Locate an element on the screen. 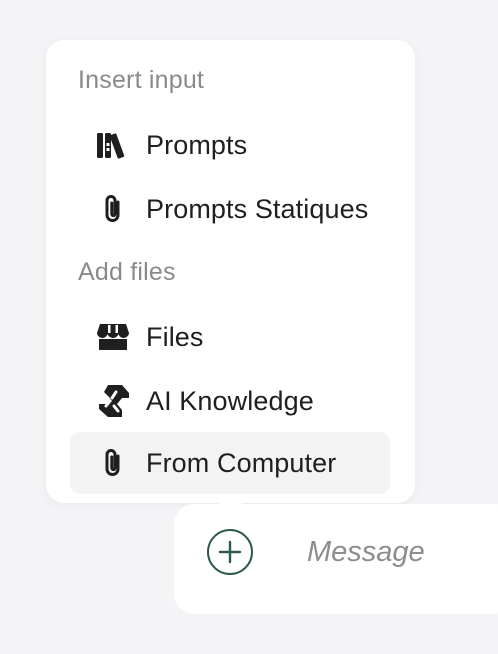  library-books-icon is located at coordinates (113, 145).